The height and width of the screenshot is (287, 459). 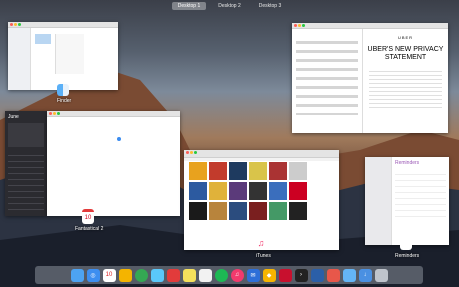 I want to click on calendar-grid, so click(x=113, y=166).